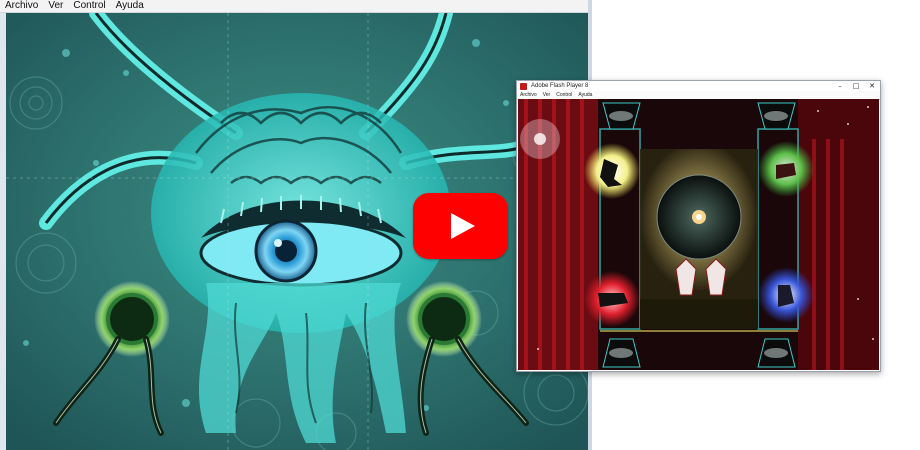 The height and width of the screenshot is (450, 920). Describe the element at coordinates (872, 86) in the screenshot. I see `close-button: ✕` at that location.